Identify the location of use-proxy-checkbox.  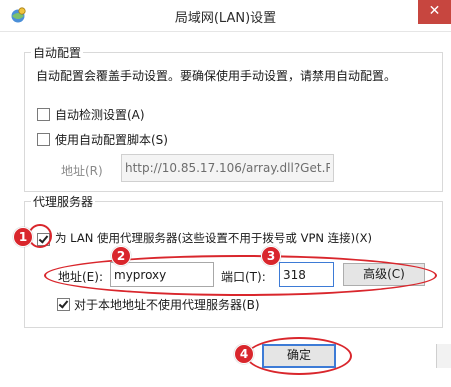
(43, 239).